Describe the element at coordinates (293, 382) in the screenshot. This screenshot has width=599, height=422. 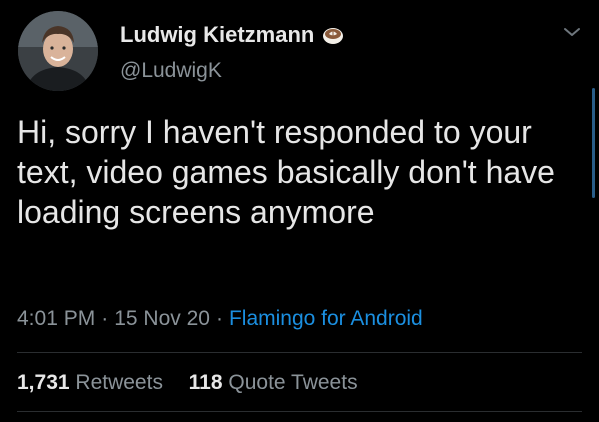
I see `quote-tweets-label: Quote Tweets` at that location.